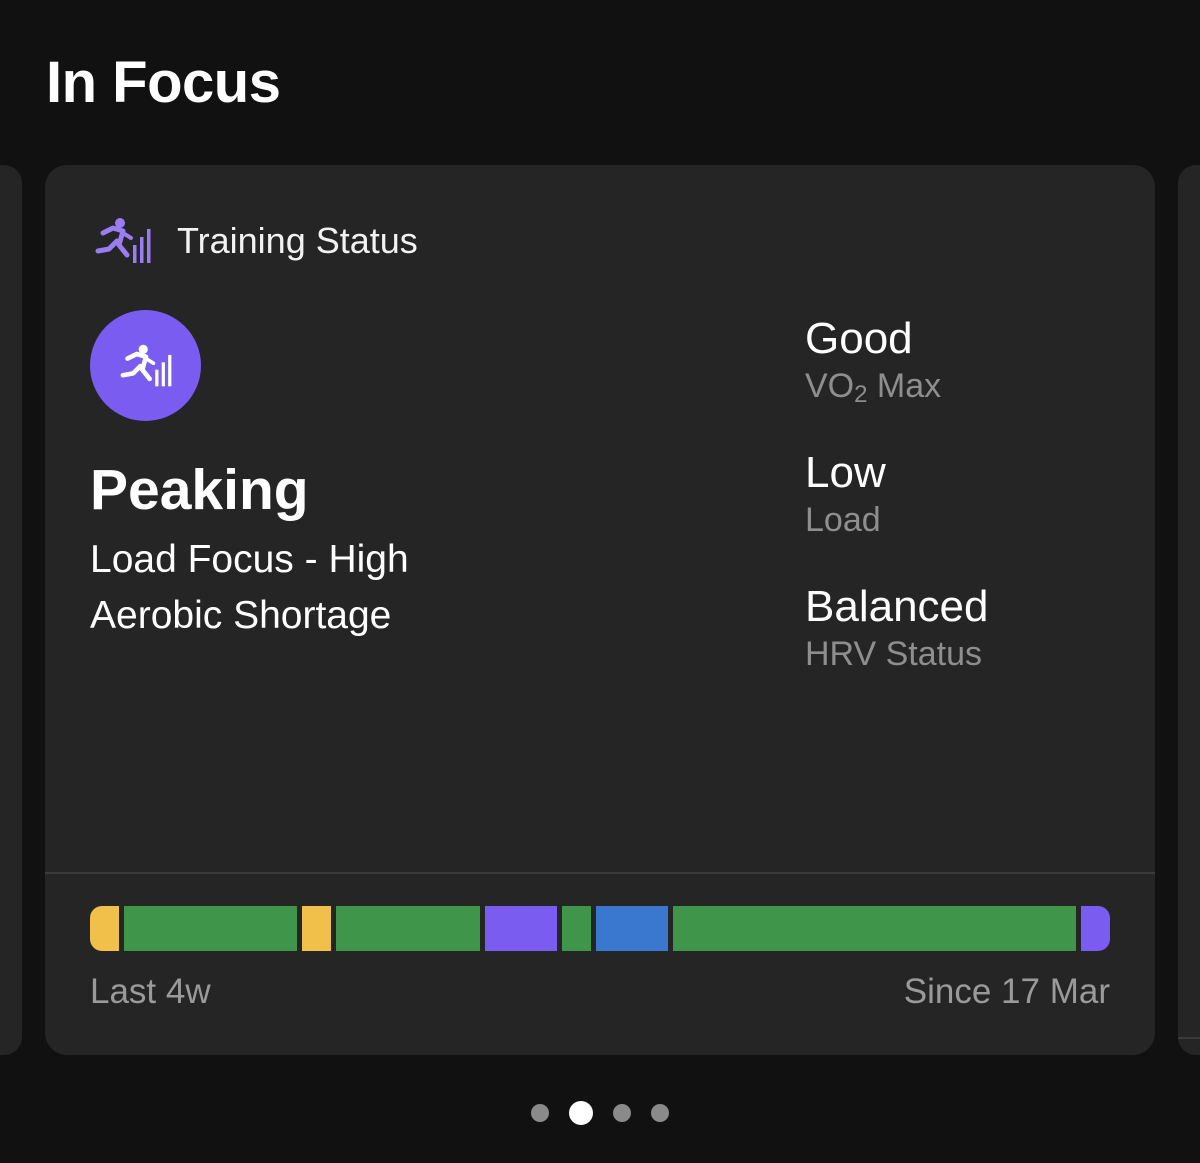 This screenshot has width=1200, height=1163. I want to click on history-end-label: Since 17 Mar, so click(1006, 991).